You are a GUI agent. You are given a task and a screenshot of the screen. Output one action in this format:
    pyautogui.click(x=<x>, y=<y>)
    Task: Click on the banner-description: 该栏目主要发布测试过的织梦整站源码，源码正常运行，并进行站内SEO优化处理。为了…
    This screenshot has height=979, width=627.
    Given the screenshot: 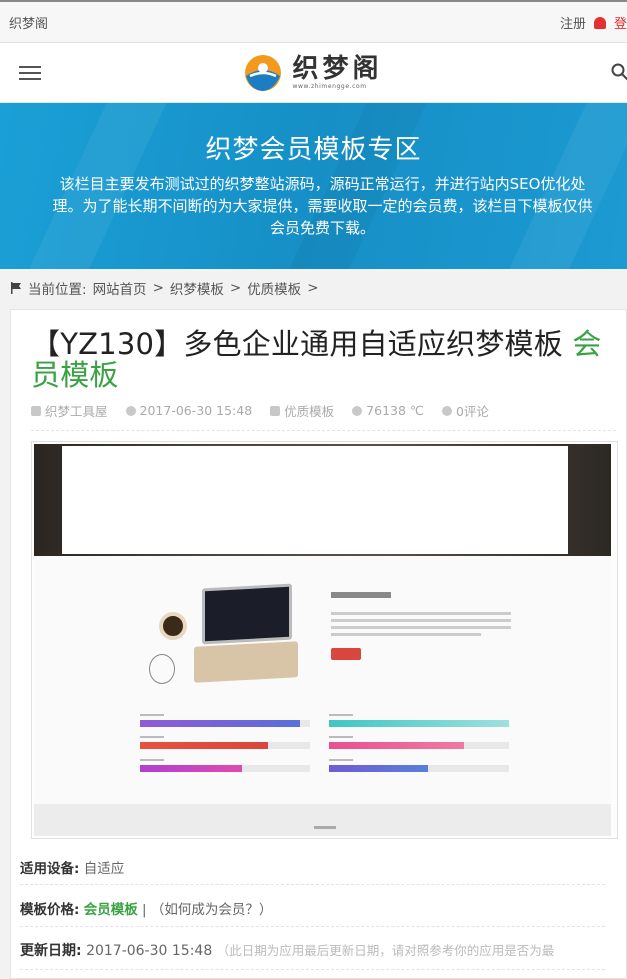 What is the action you would take?
    pyautogui.click(x=322, y=206)
    